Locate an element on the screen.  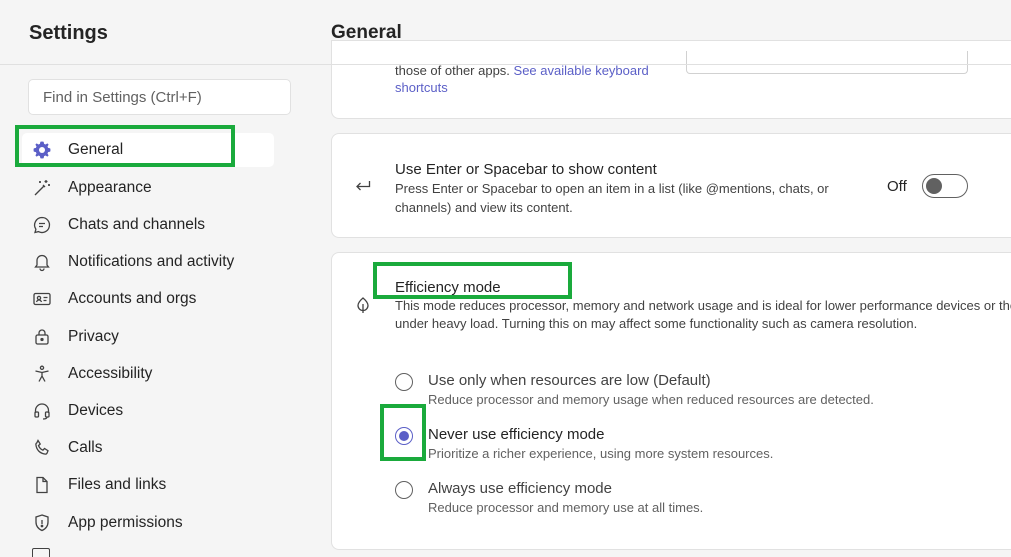
enter-spacebar-toggle is located at coordinates (945, 186).